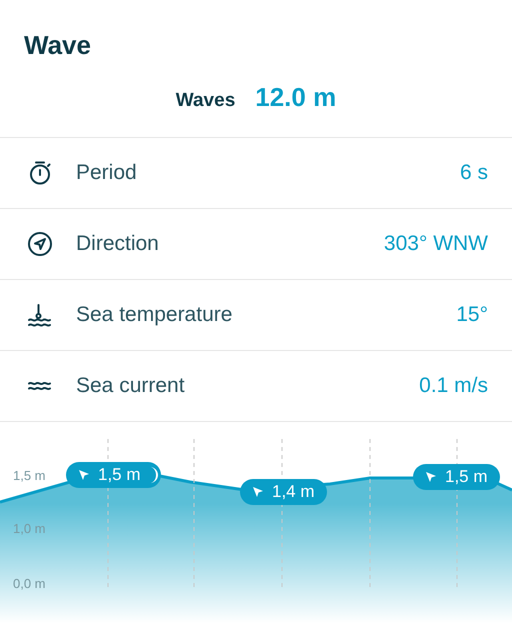  I want to click on row-label: Sea temperature, so click(154, 315).